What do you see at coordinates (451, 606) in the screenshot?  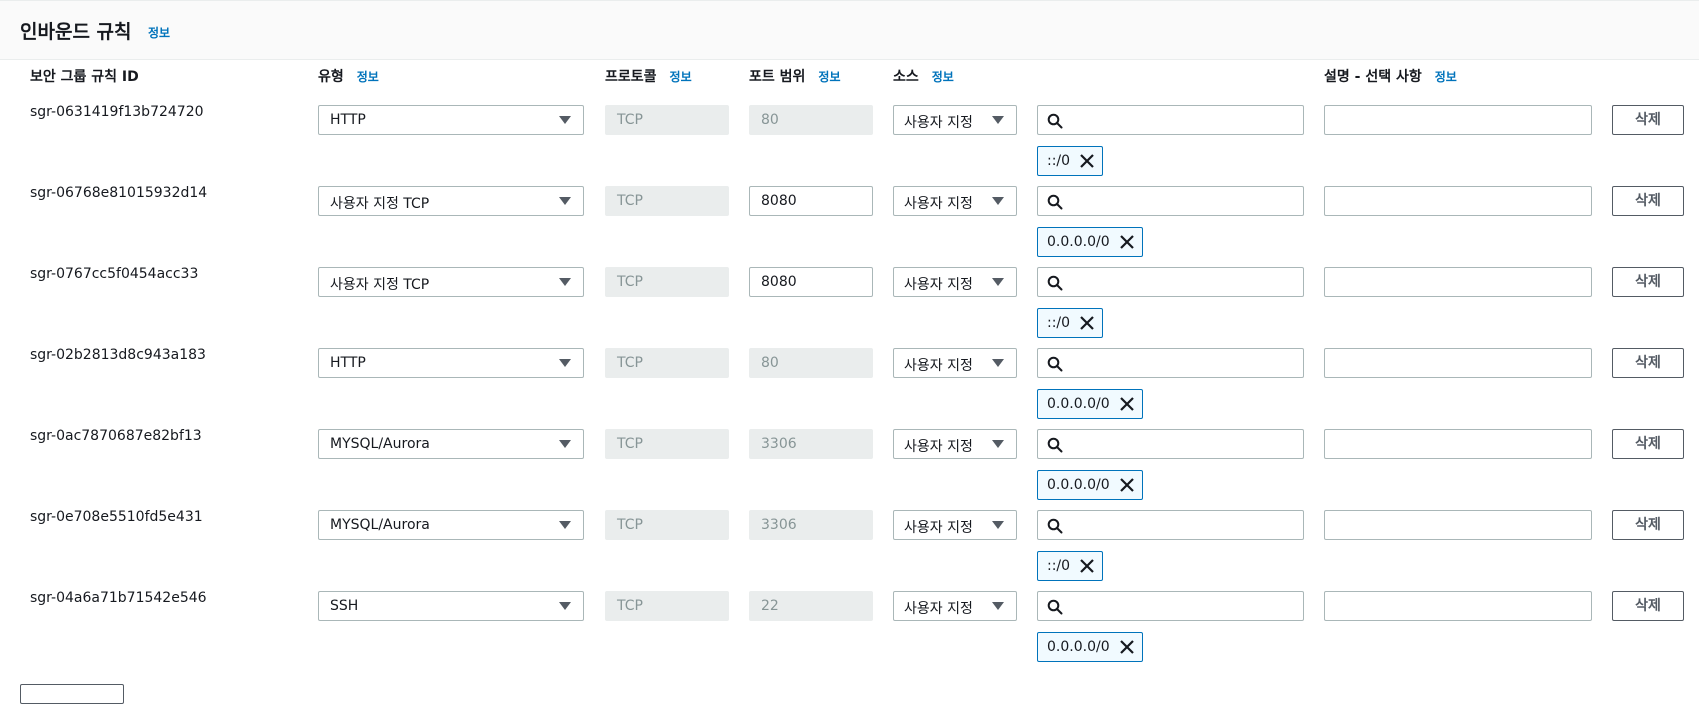 I see `type-select: SSH` at bounding box center [451, 606].